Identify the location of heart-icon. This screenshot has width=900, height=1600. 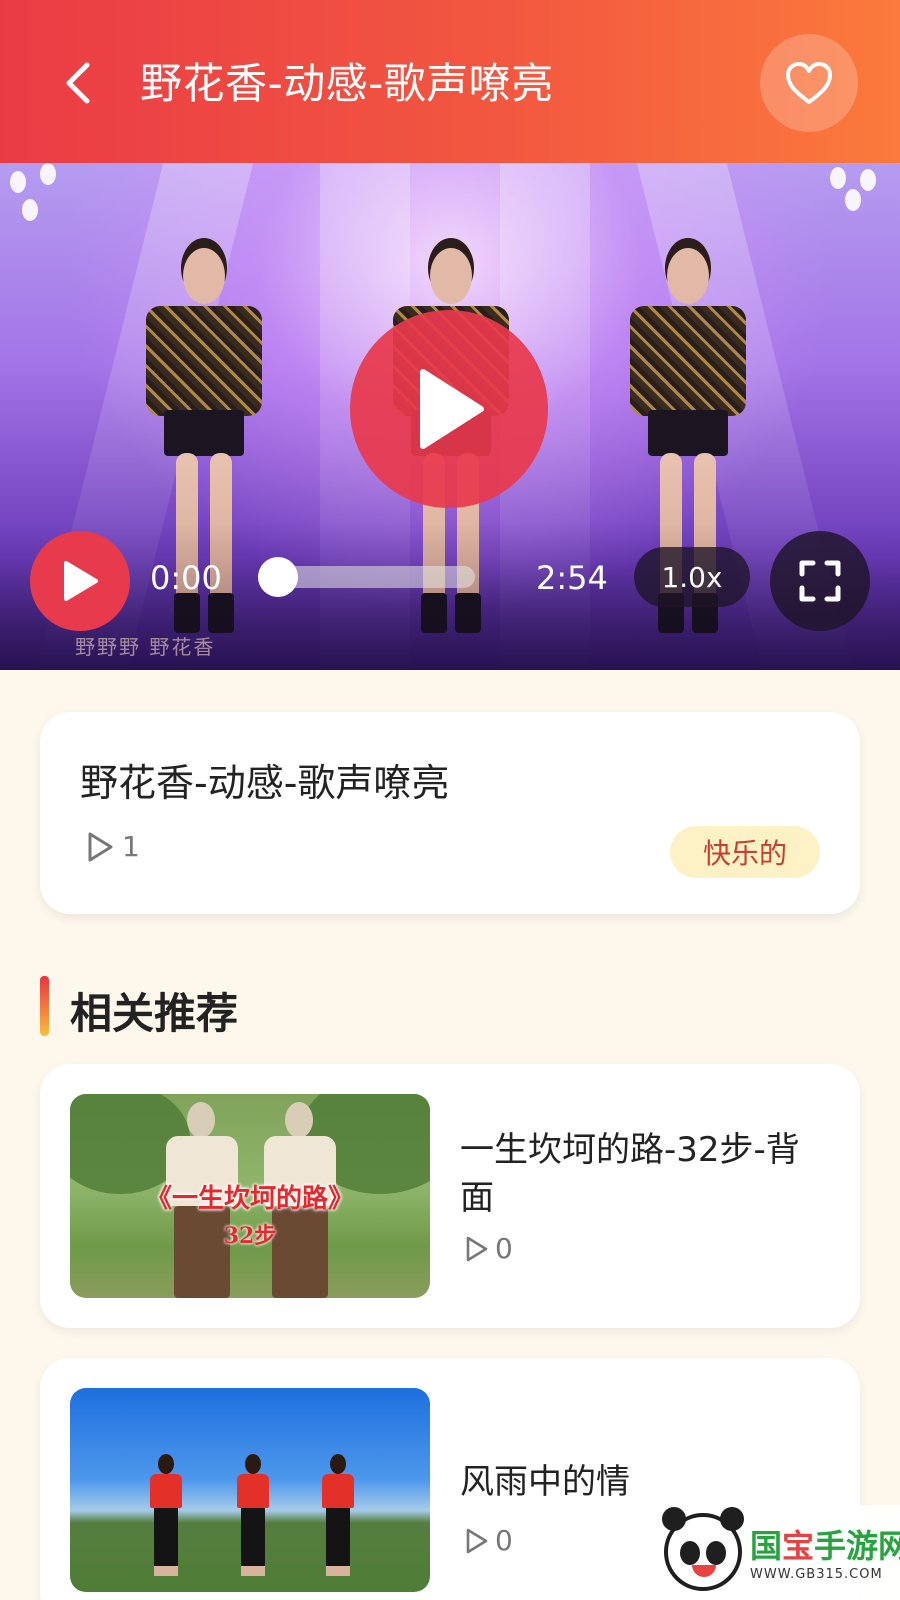
(809, 83).